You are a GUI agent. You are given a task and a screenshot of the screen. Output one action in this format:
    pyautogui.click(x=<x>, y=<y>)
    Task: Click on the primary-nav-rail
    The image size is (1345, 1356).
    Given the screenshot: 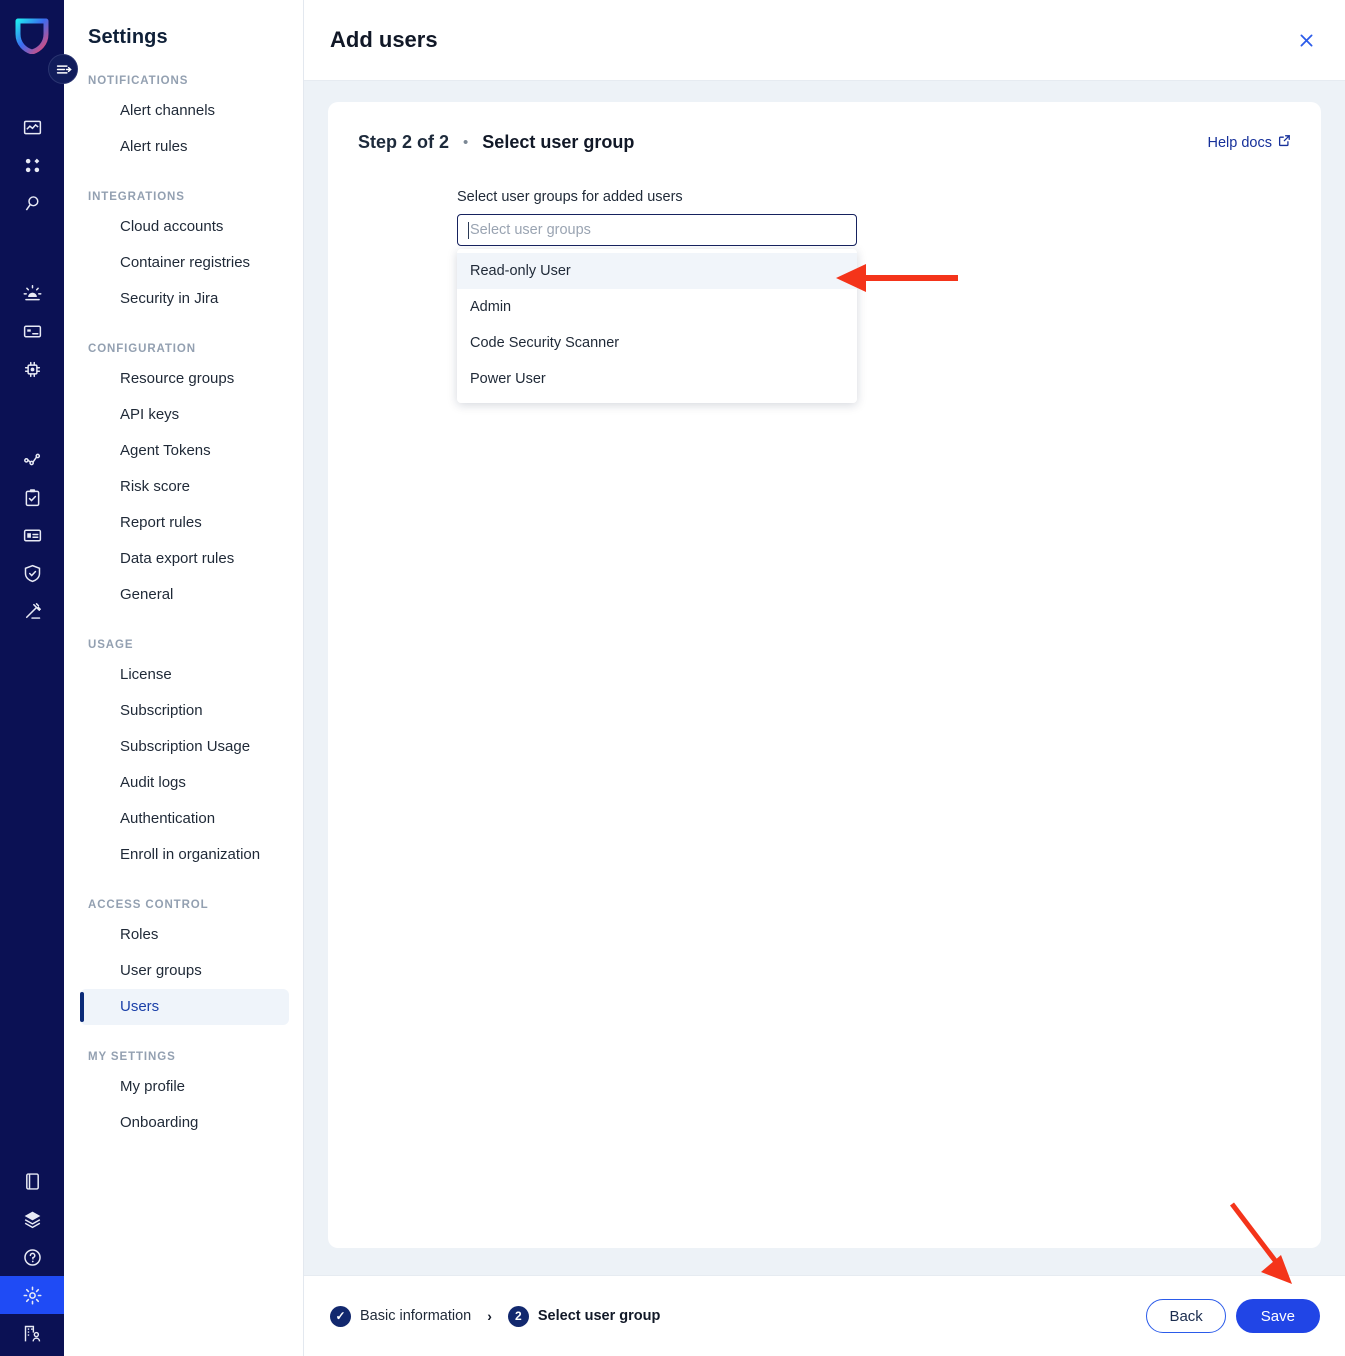 What is the action you would take?
    pyautogui.click(x=32, y=678)
    